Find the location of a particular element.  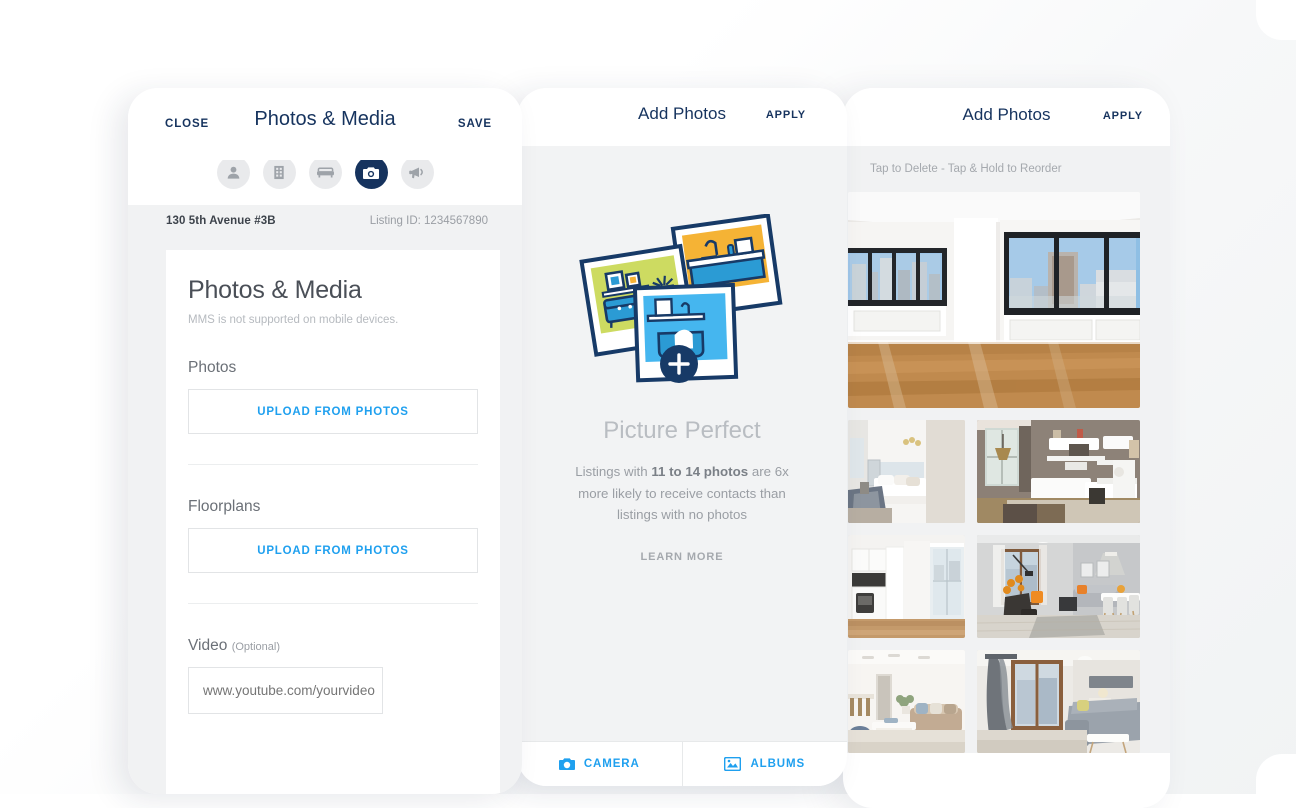

tab-sofa is located at coordinates (325, 172).